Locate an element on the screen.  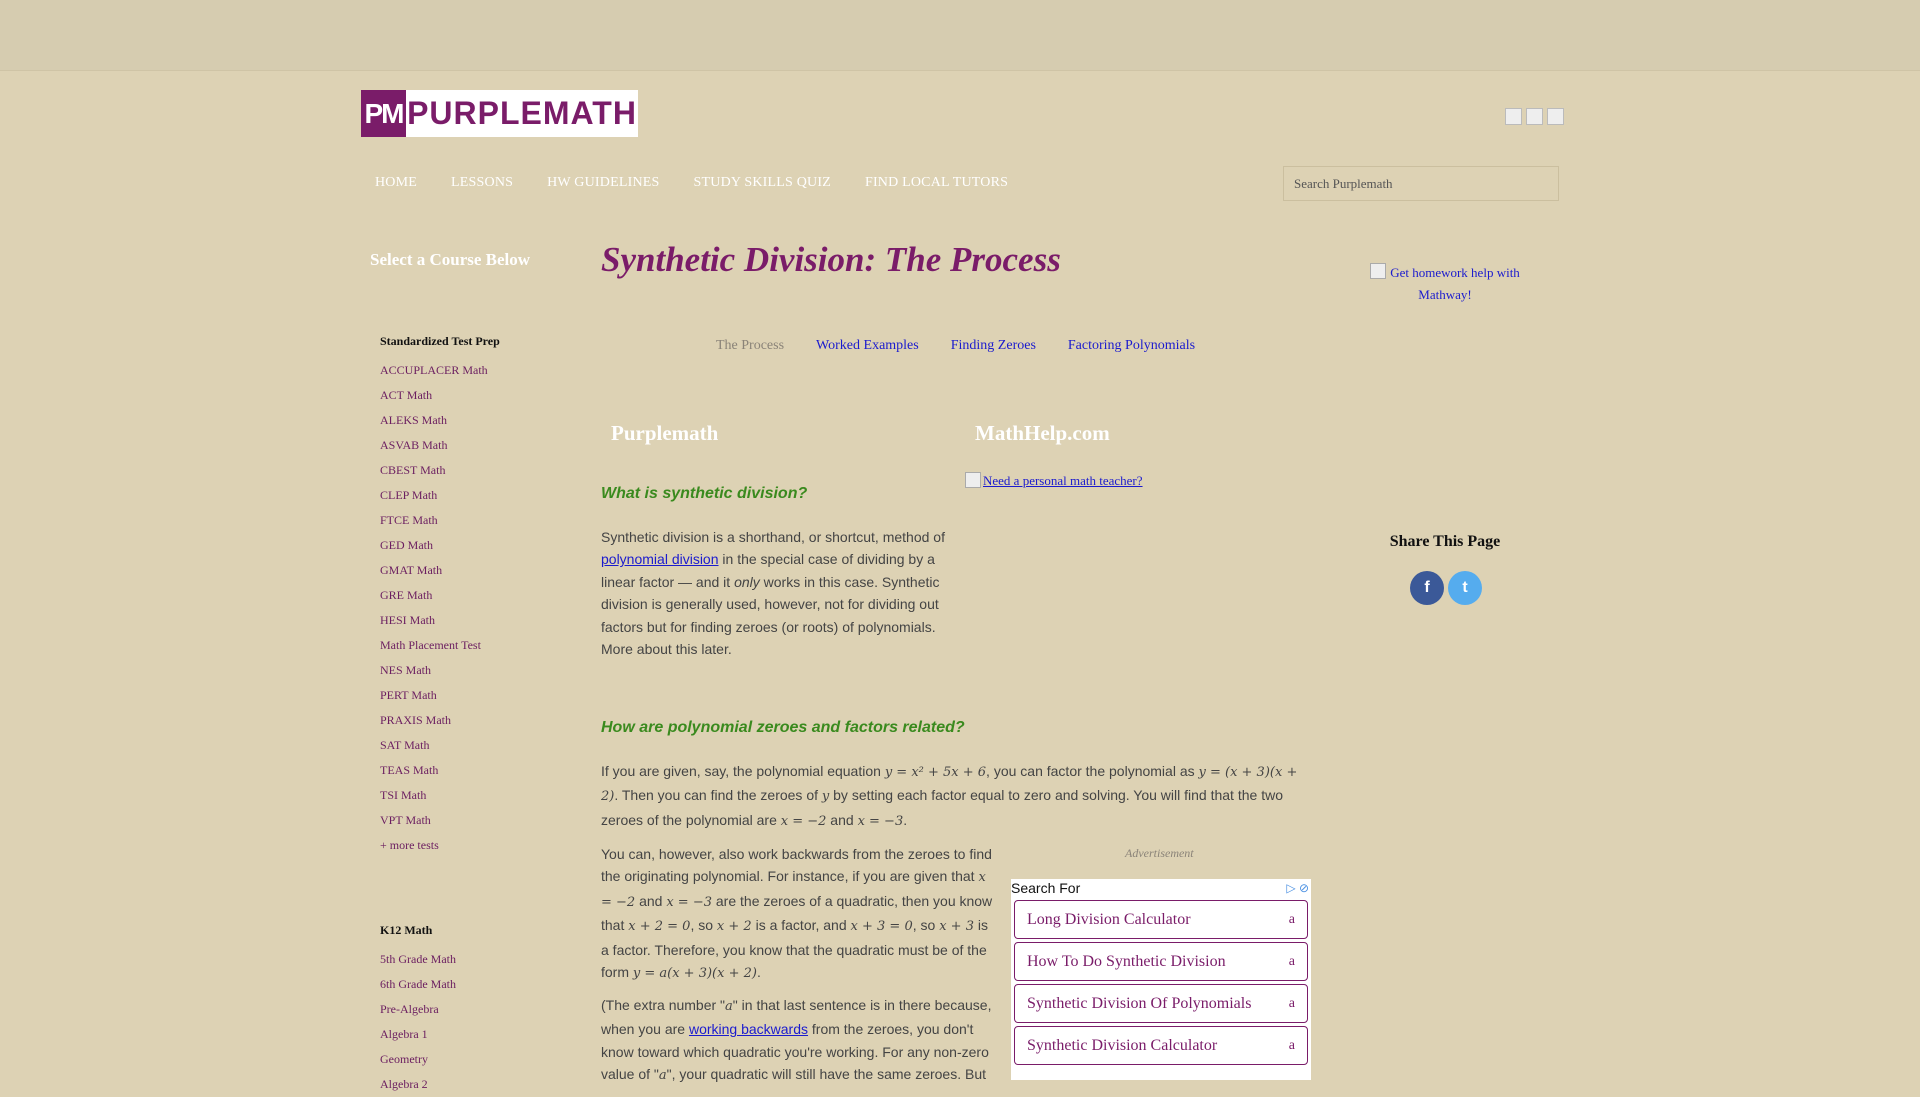
adchoices-icon: ▷ ⊘ is located at coordinates (1297, 888).